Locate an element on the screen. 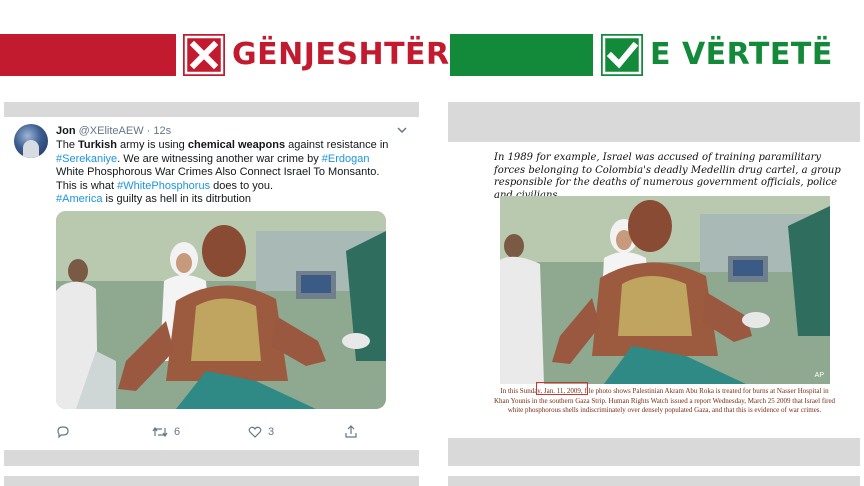 This screenshot has height=486, width=864. left-bottom-strip is located at coordinates (211, 481).